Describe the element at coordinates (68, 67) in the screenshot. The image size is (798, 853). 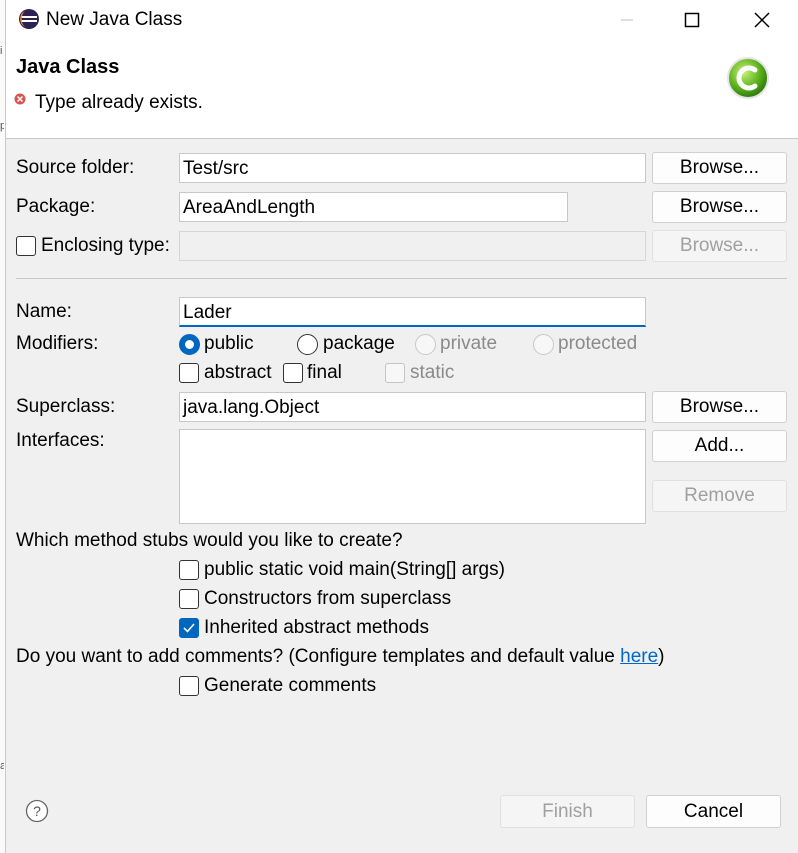
I see `page-title: Java Class` at that location.